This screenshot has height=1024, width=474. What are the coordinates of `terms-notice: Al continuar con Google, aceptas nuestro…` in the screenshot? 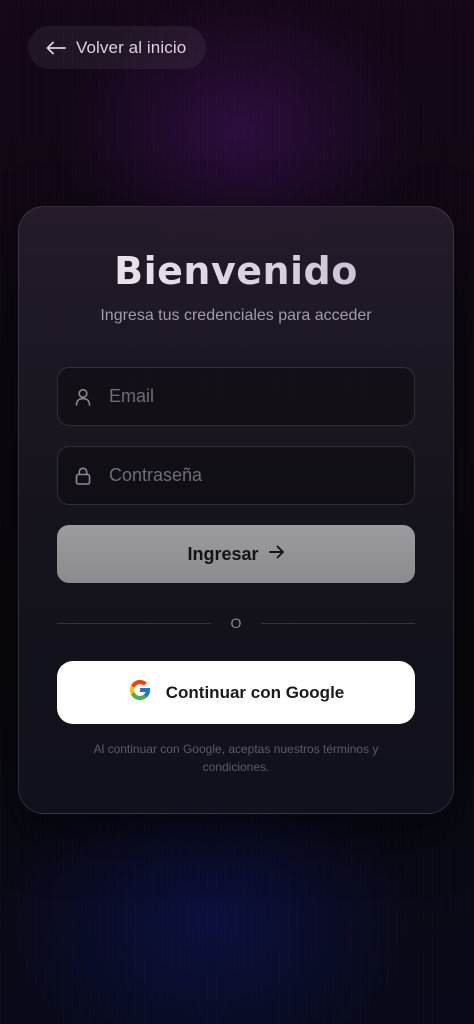 It's located at (236, 758).